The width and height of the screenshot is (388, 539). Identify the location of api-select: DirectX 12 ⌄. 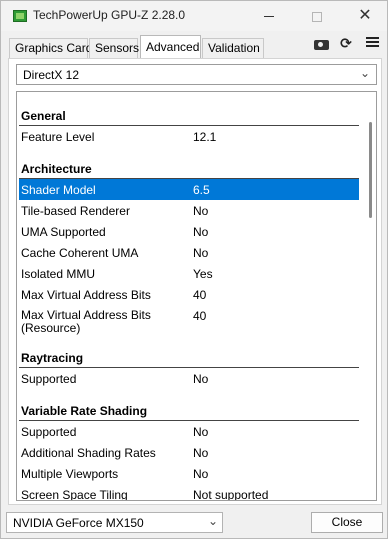
(196, 74).